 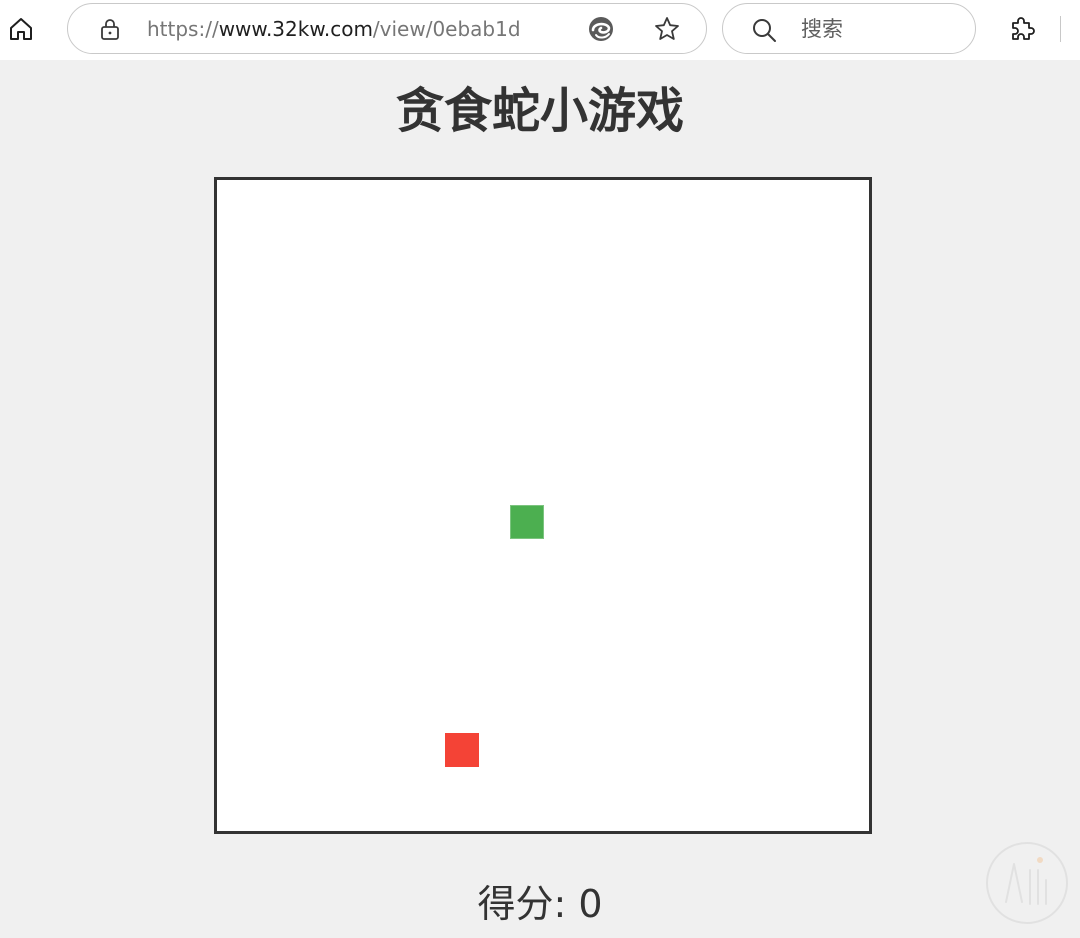 I want to click on address-bar: https://www.32kw.com/view/0ebab1d, so click(x=387, y=28).